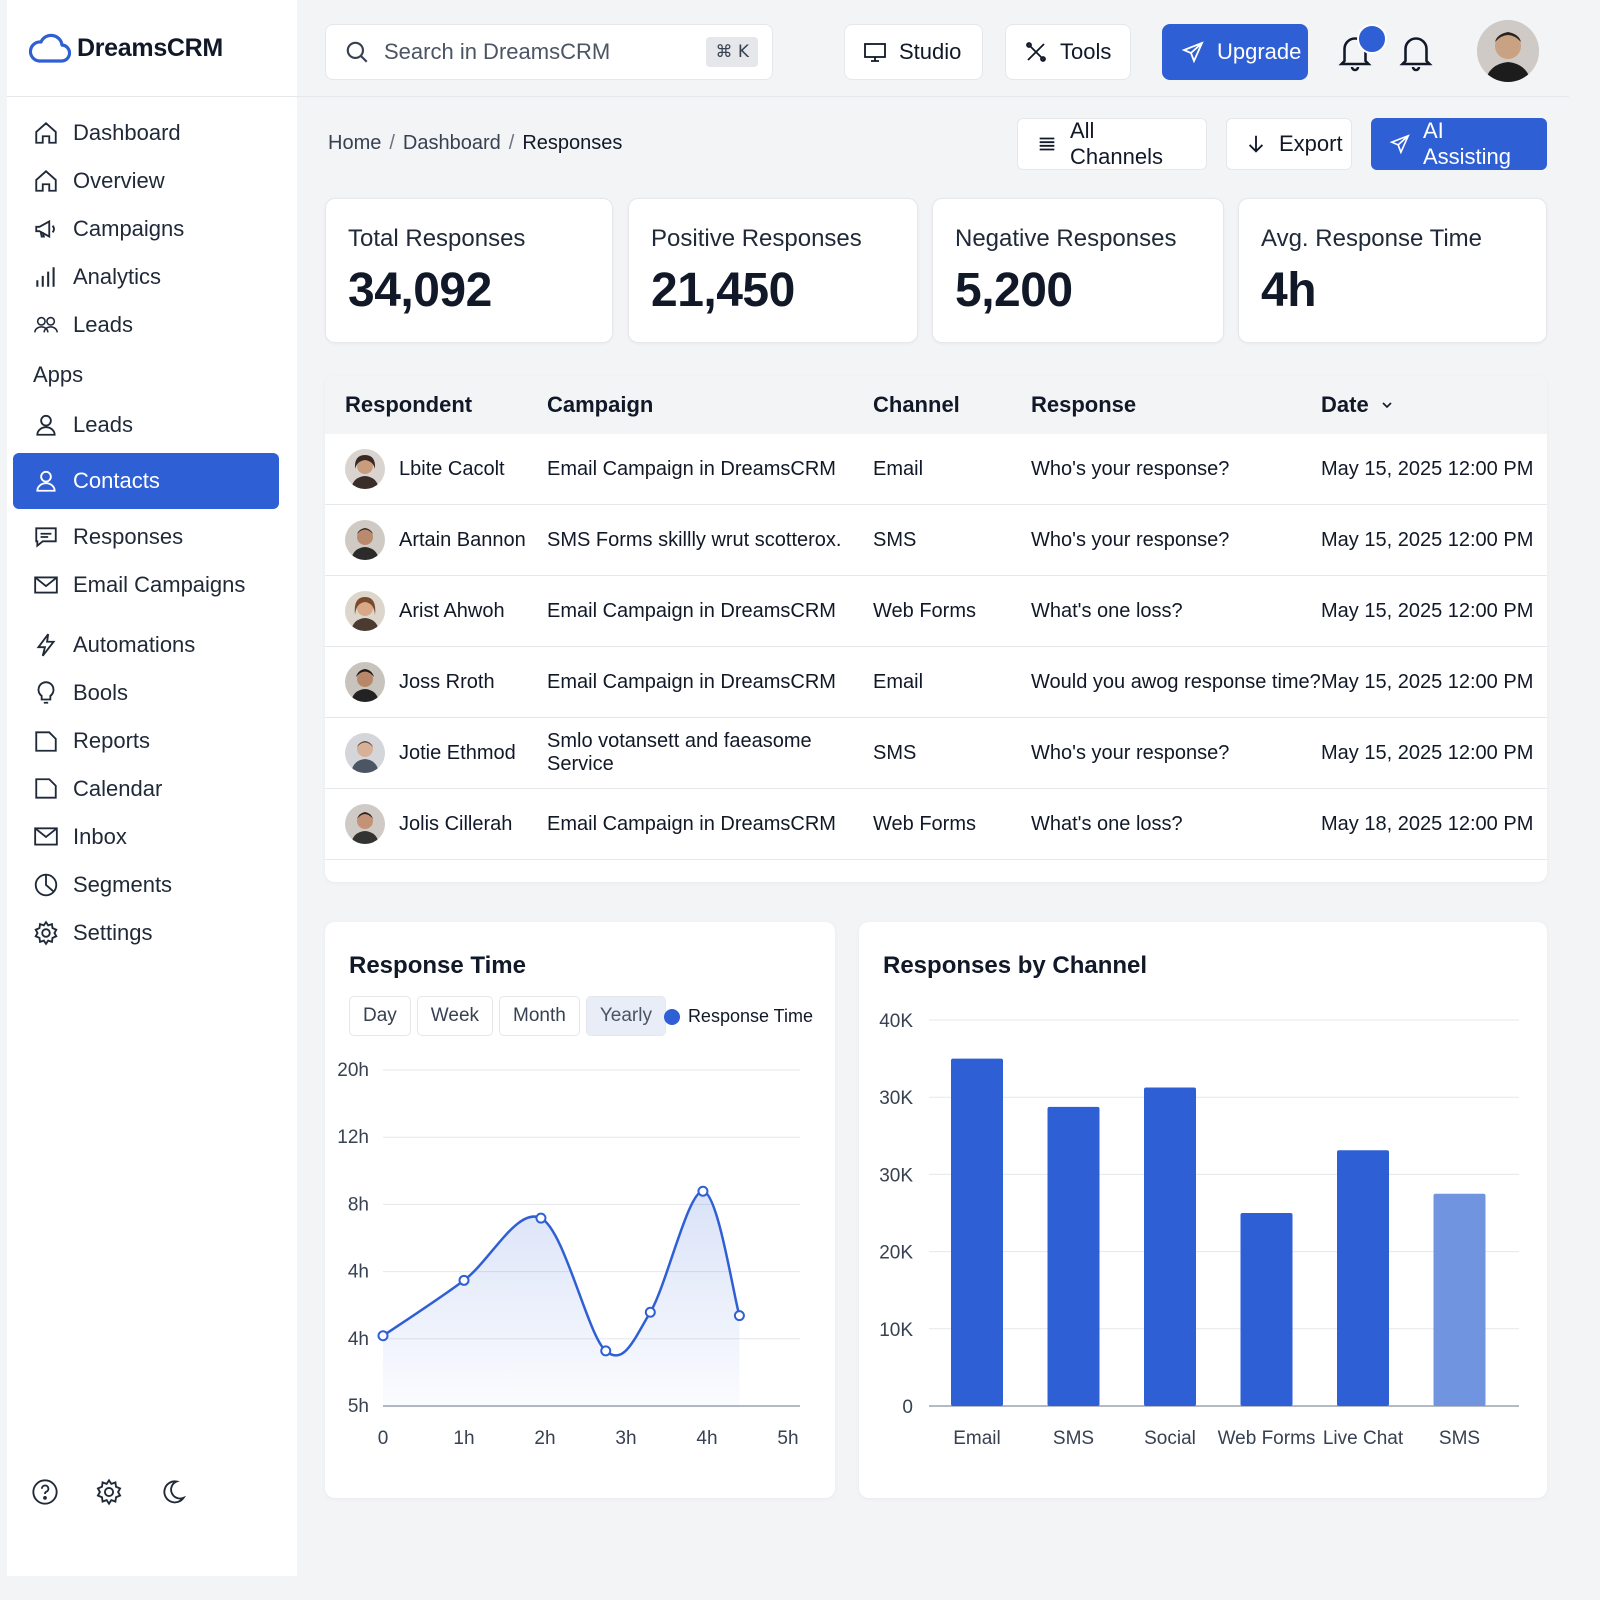 This screenshot has height=1600, width=1600. What do you see at coordinates (46, 277) in the screenshot?
I see `bar-chart-icon` at bounding box center [46, 277].